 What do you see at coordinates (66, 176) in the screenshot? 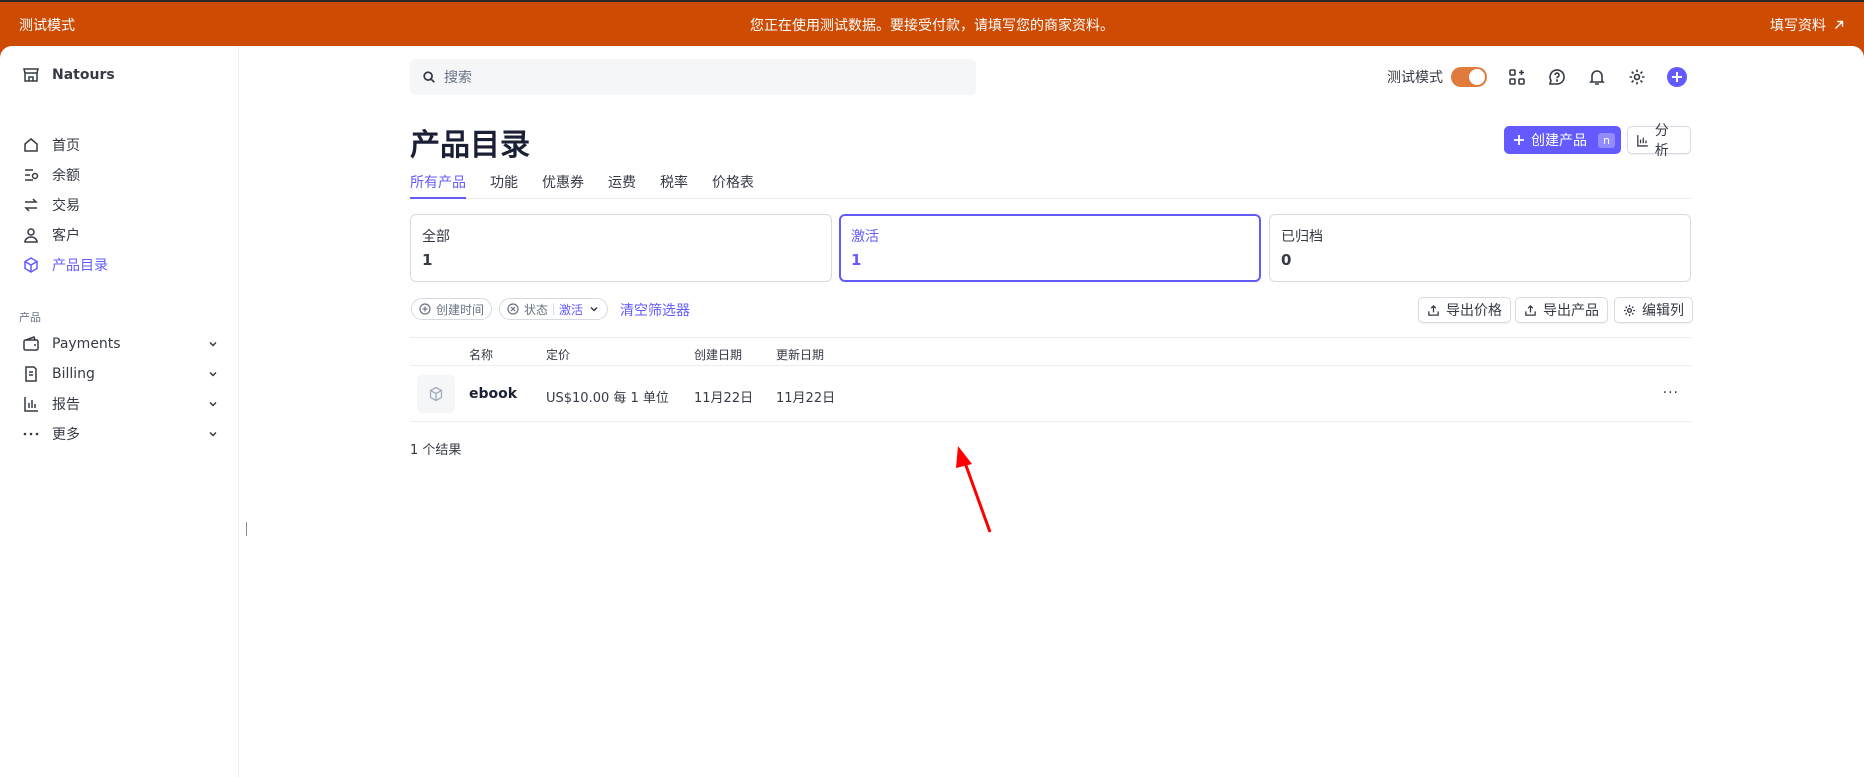
I see `sidebar-item-label: 余额` at bounding box center [66, 176].